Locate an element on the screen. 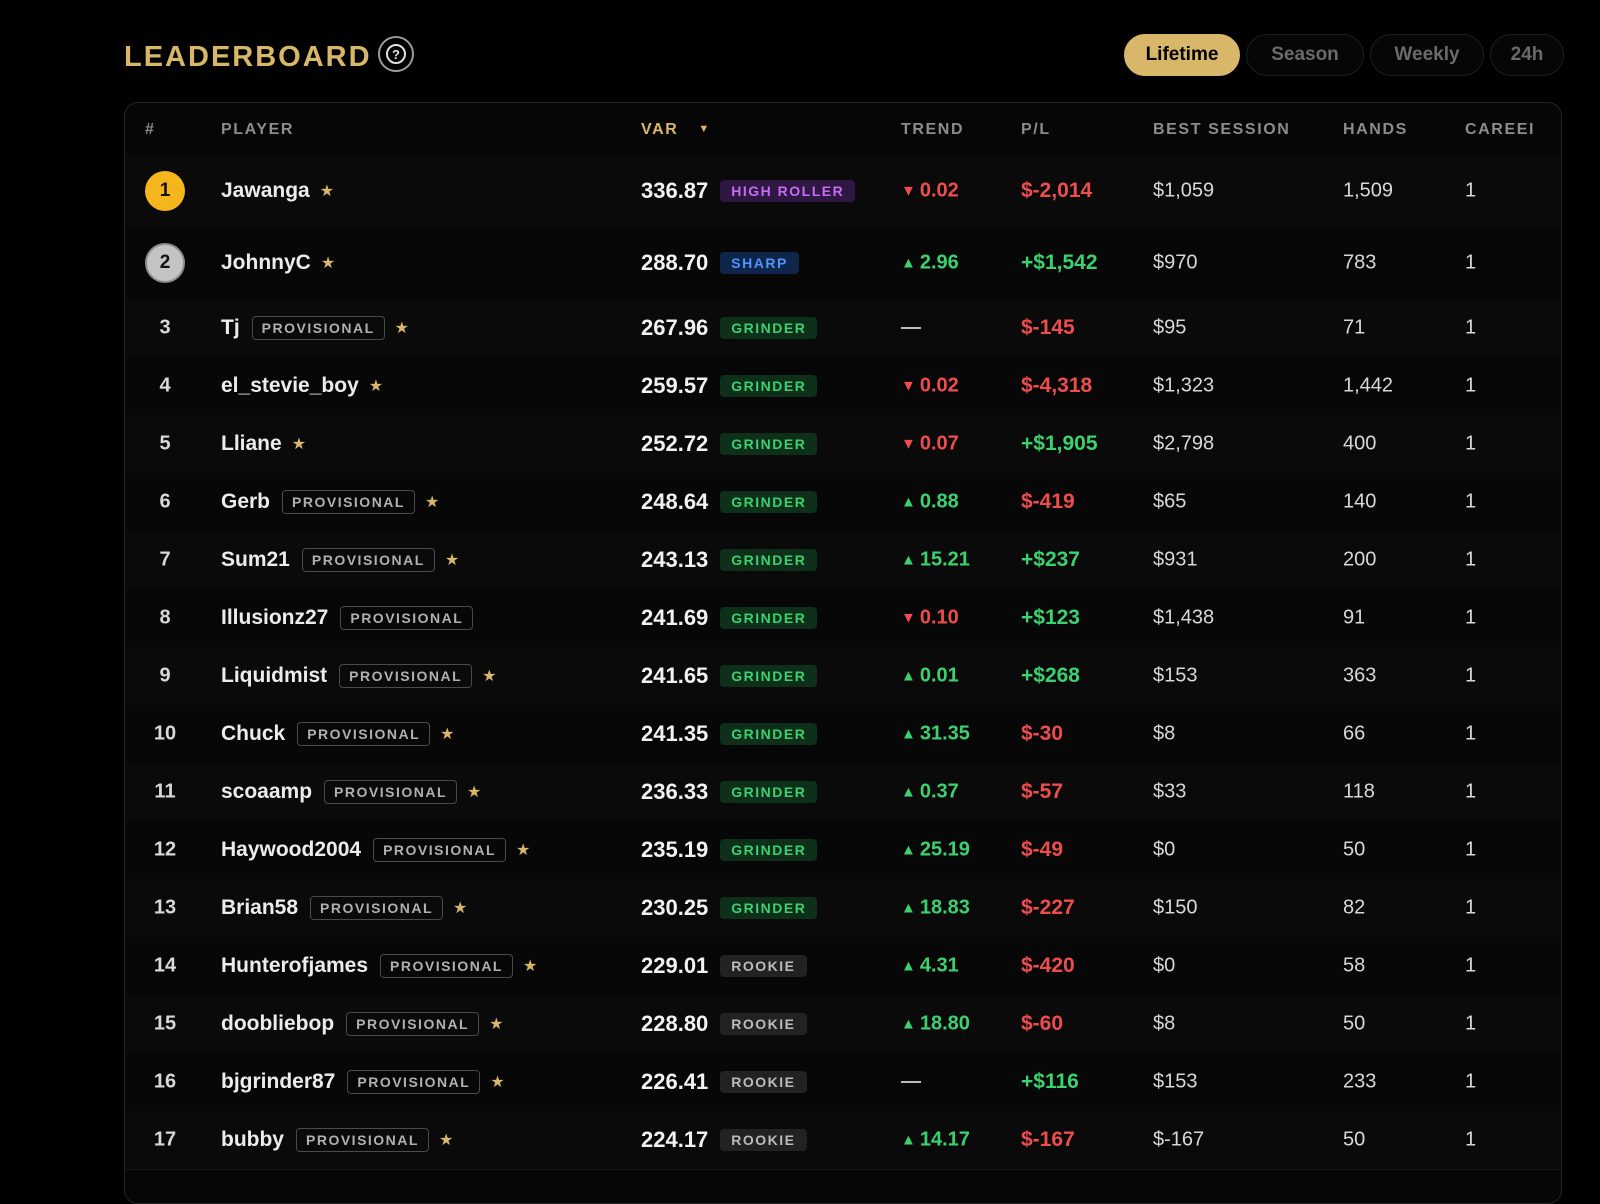  table-row: 3 Tj PROVISIONAL ★ 267.96 GRINDER — $-145 $95 71 1 is located at coordinates (843, 328).